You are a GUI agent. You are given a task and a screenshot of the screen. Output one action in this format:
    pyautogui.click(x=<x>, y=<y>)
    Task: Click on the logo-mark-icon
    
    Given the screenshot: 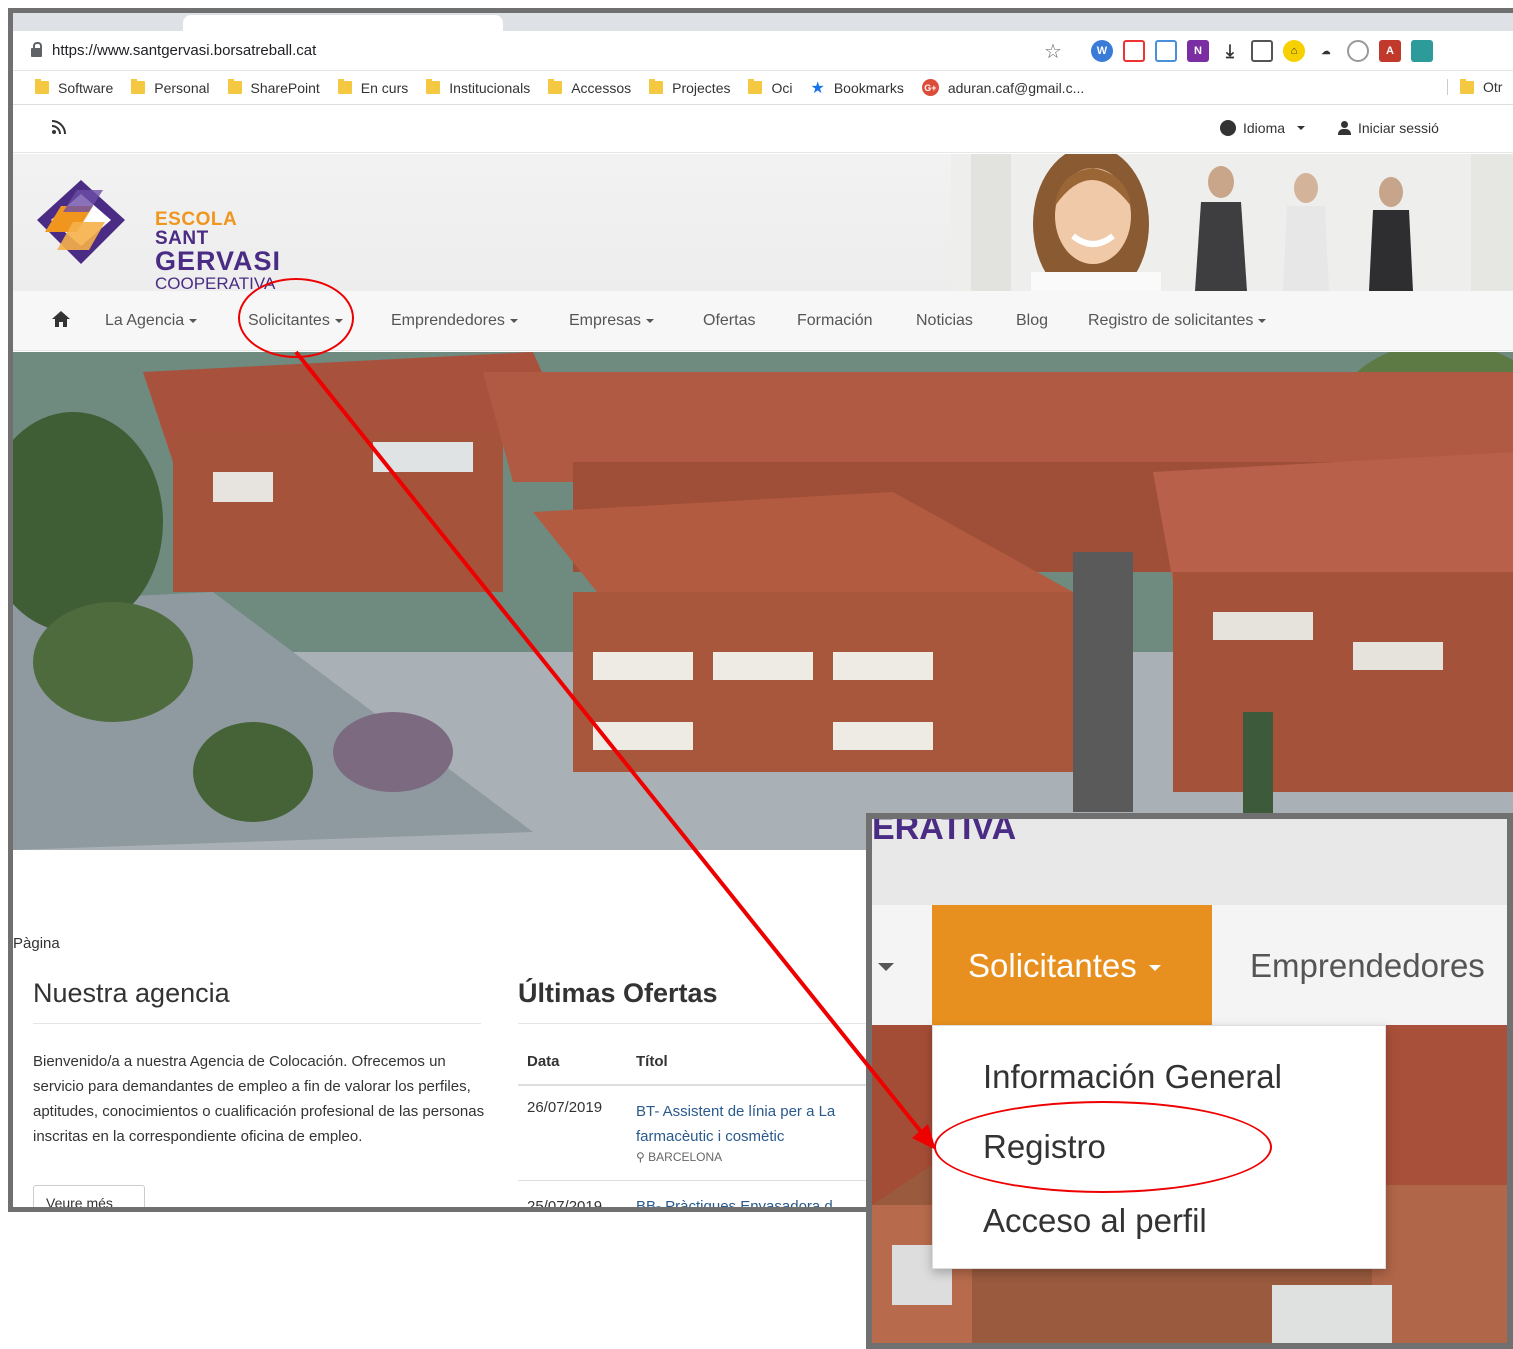 What is the action you would take?
    pyautogui.click(x=81, y=222)
    